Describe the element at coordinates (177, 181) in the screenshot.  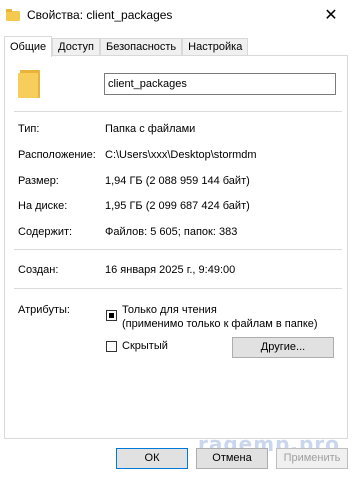
I see `size-value: 1,94 ГБ (2 088 959 144 байт)` at that location.